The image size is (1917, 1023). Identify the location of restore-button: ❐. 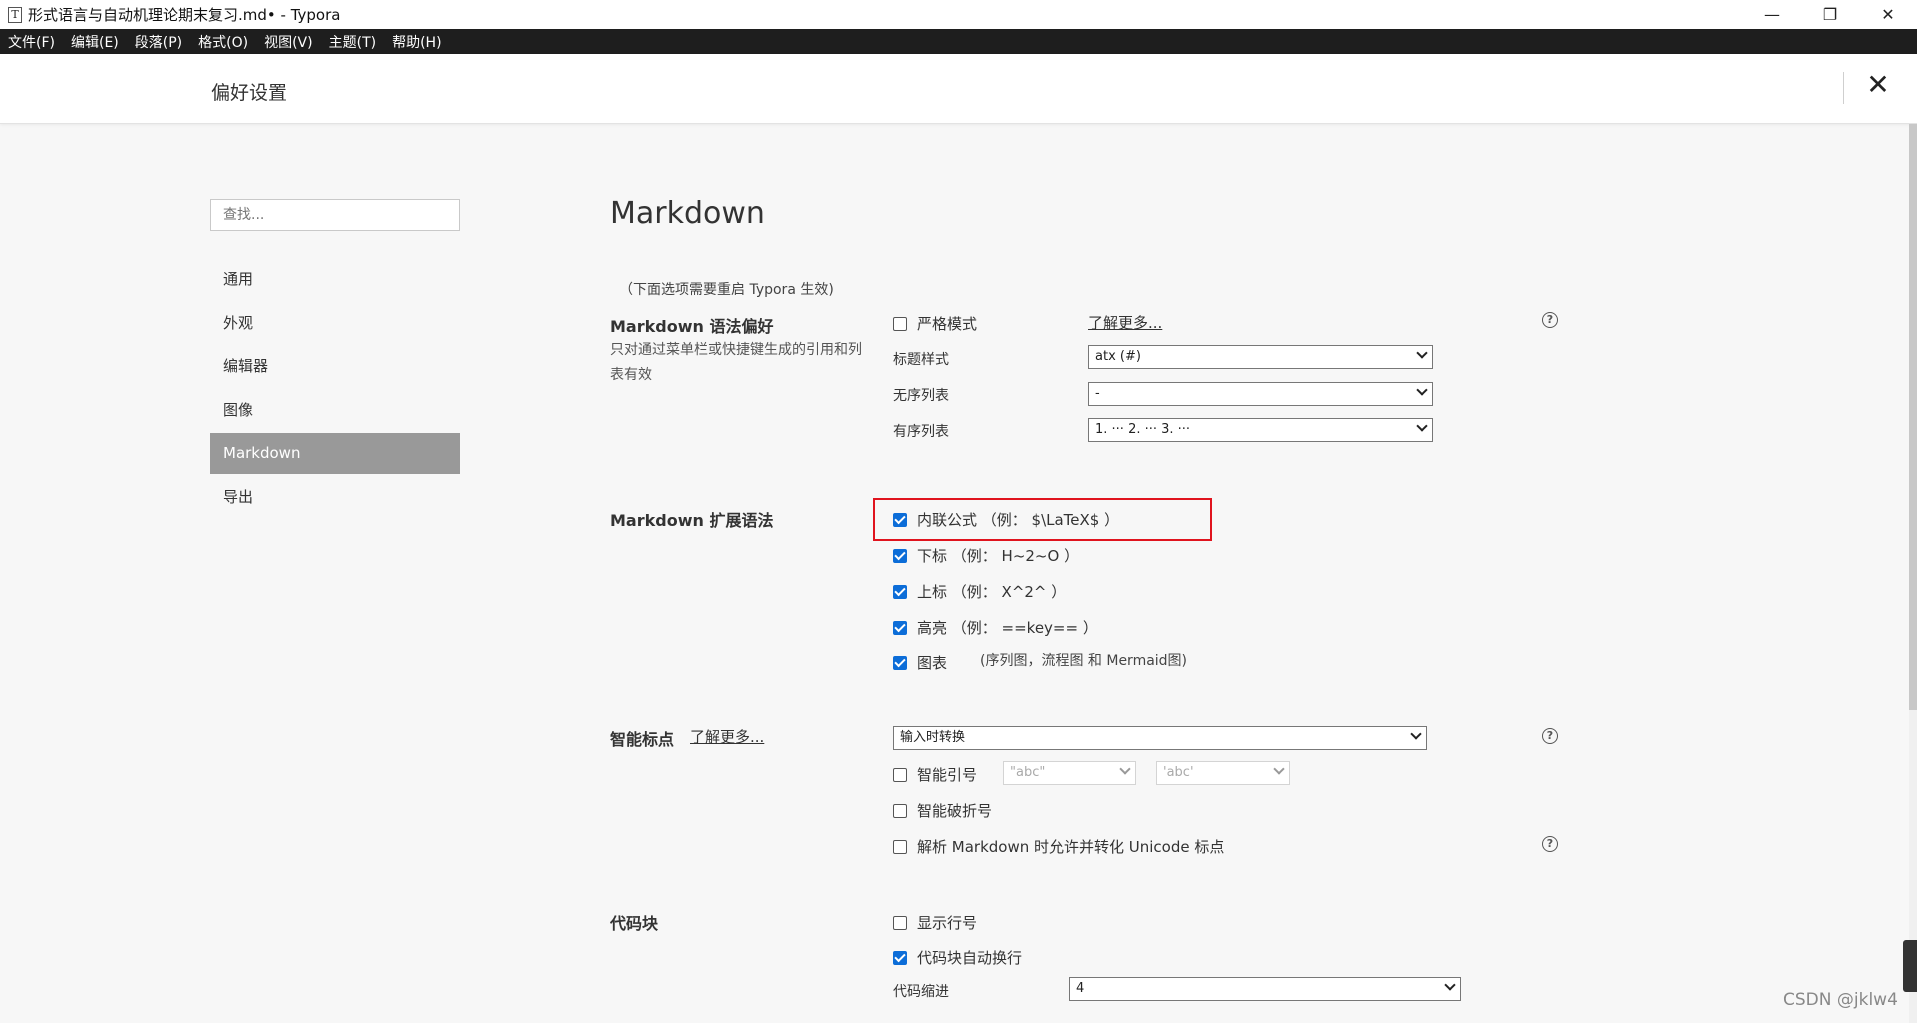
(1830, 14).